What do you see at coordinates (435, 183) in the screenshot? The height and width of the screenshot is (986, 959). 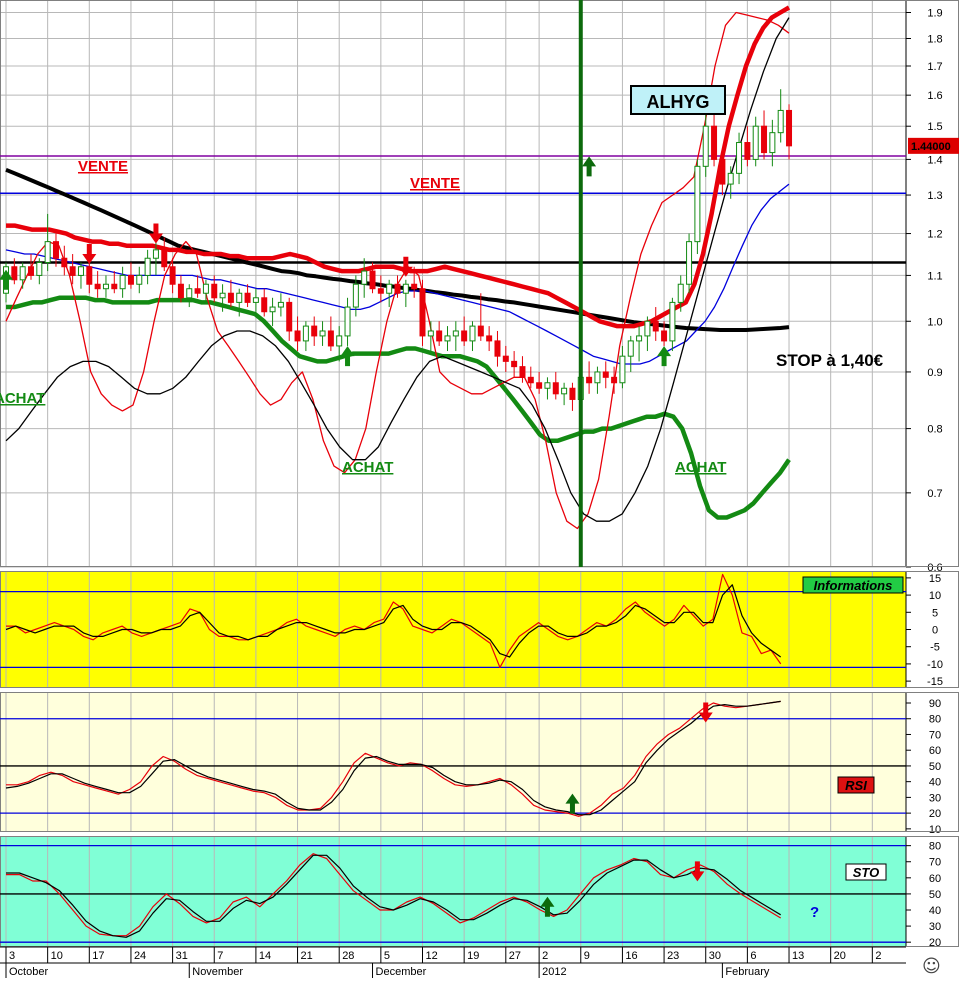 I see `vente-label-2: VENTE` at bounding box center [435, 183].